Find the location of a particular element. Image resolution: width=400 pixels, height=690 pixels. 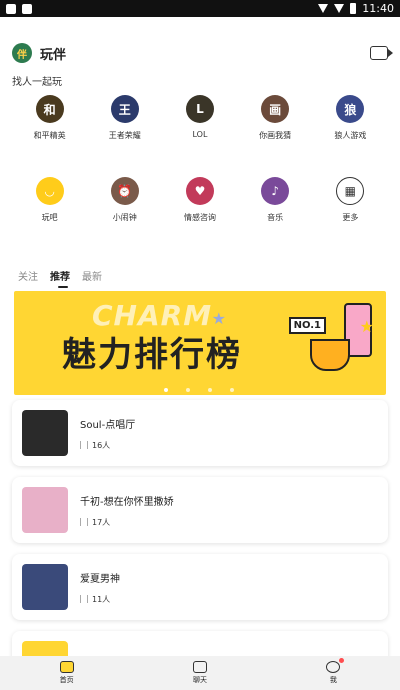

nav-item-chat: 聊天 is located at coordinates (200, 673).